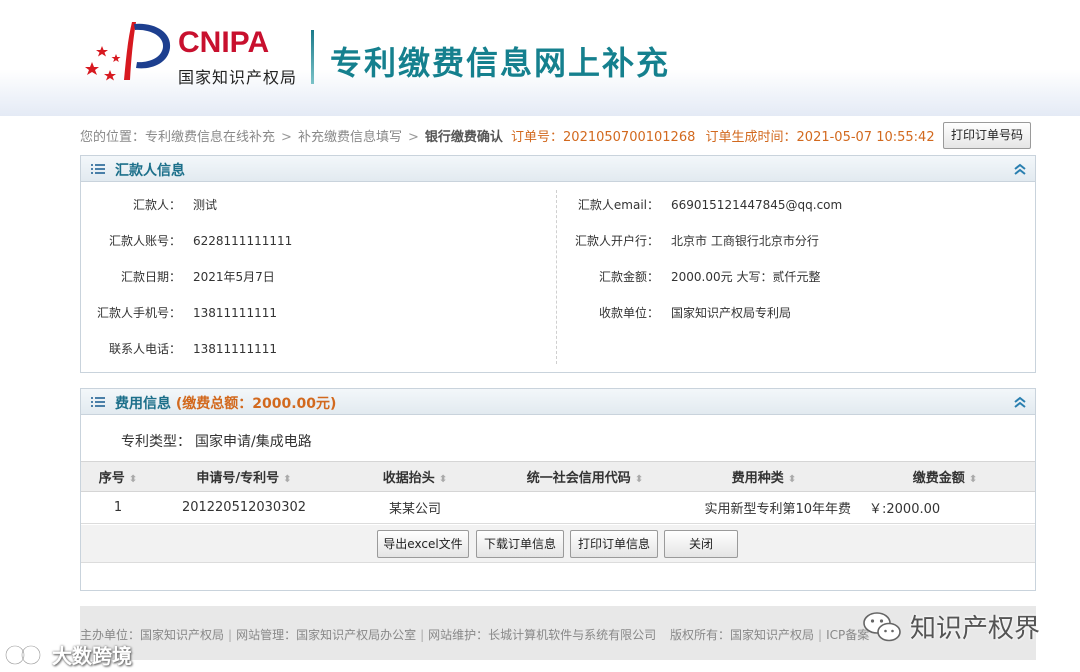 The image size is (1080, 672). Describe the element at coordinates (350, 137) in the screenshot. I see `breadcrumb-item-fill-info: 补充缴费信息填写` at that location.